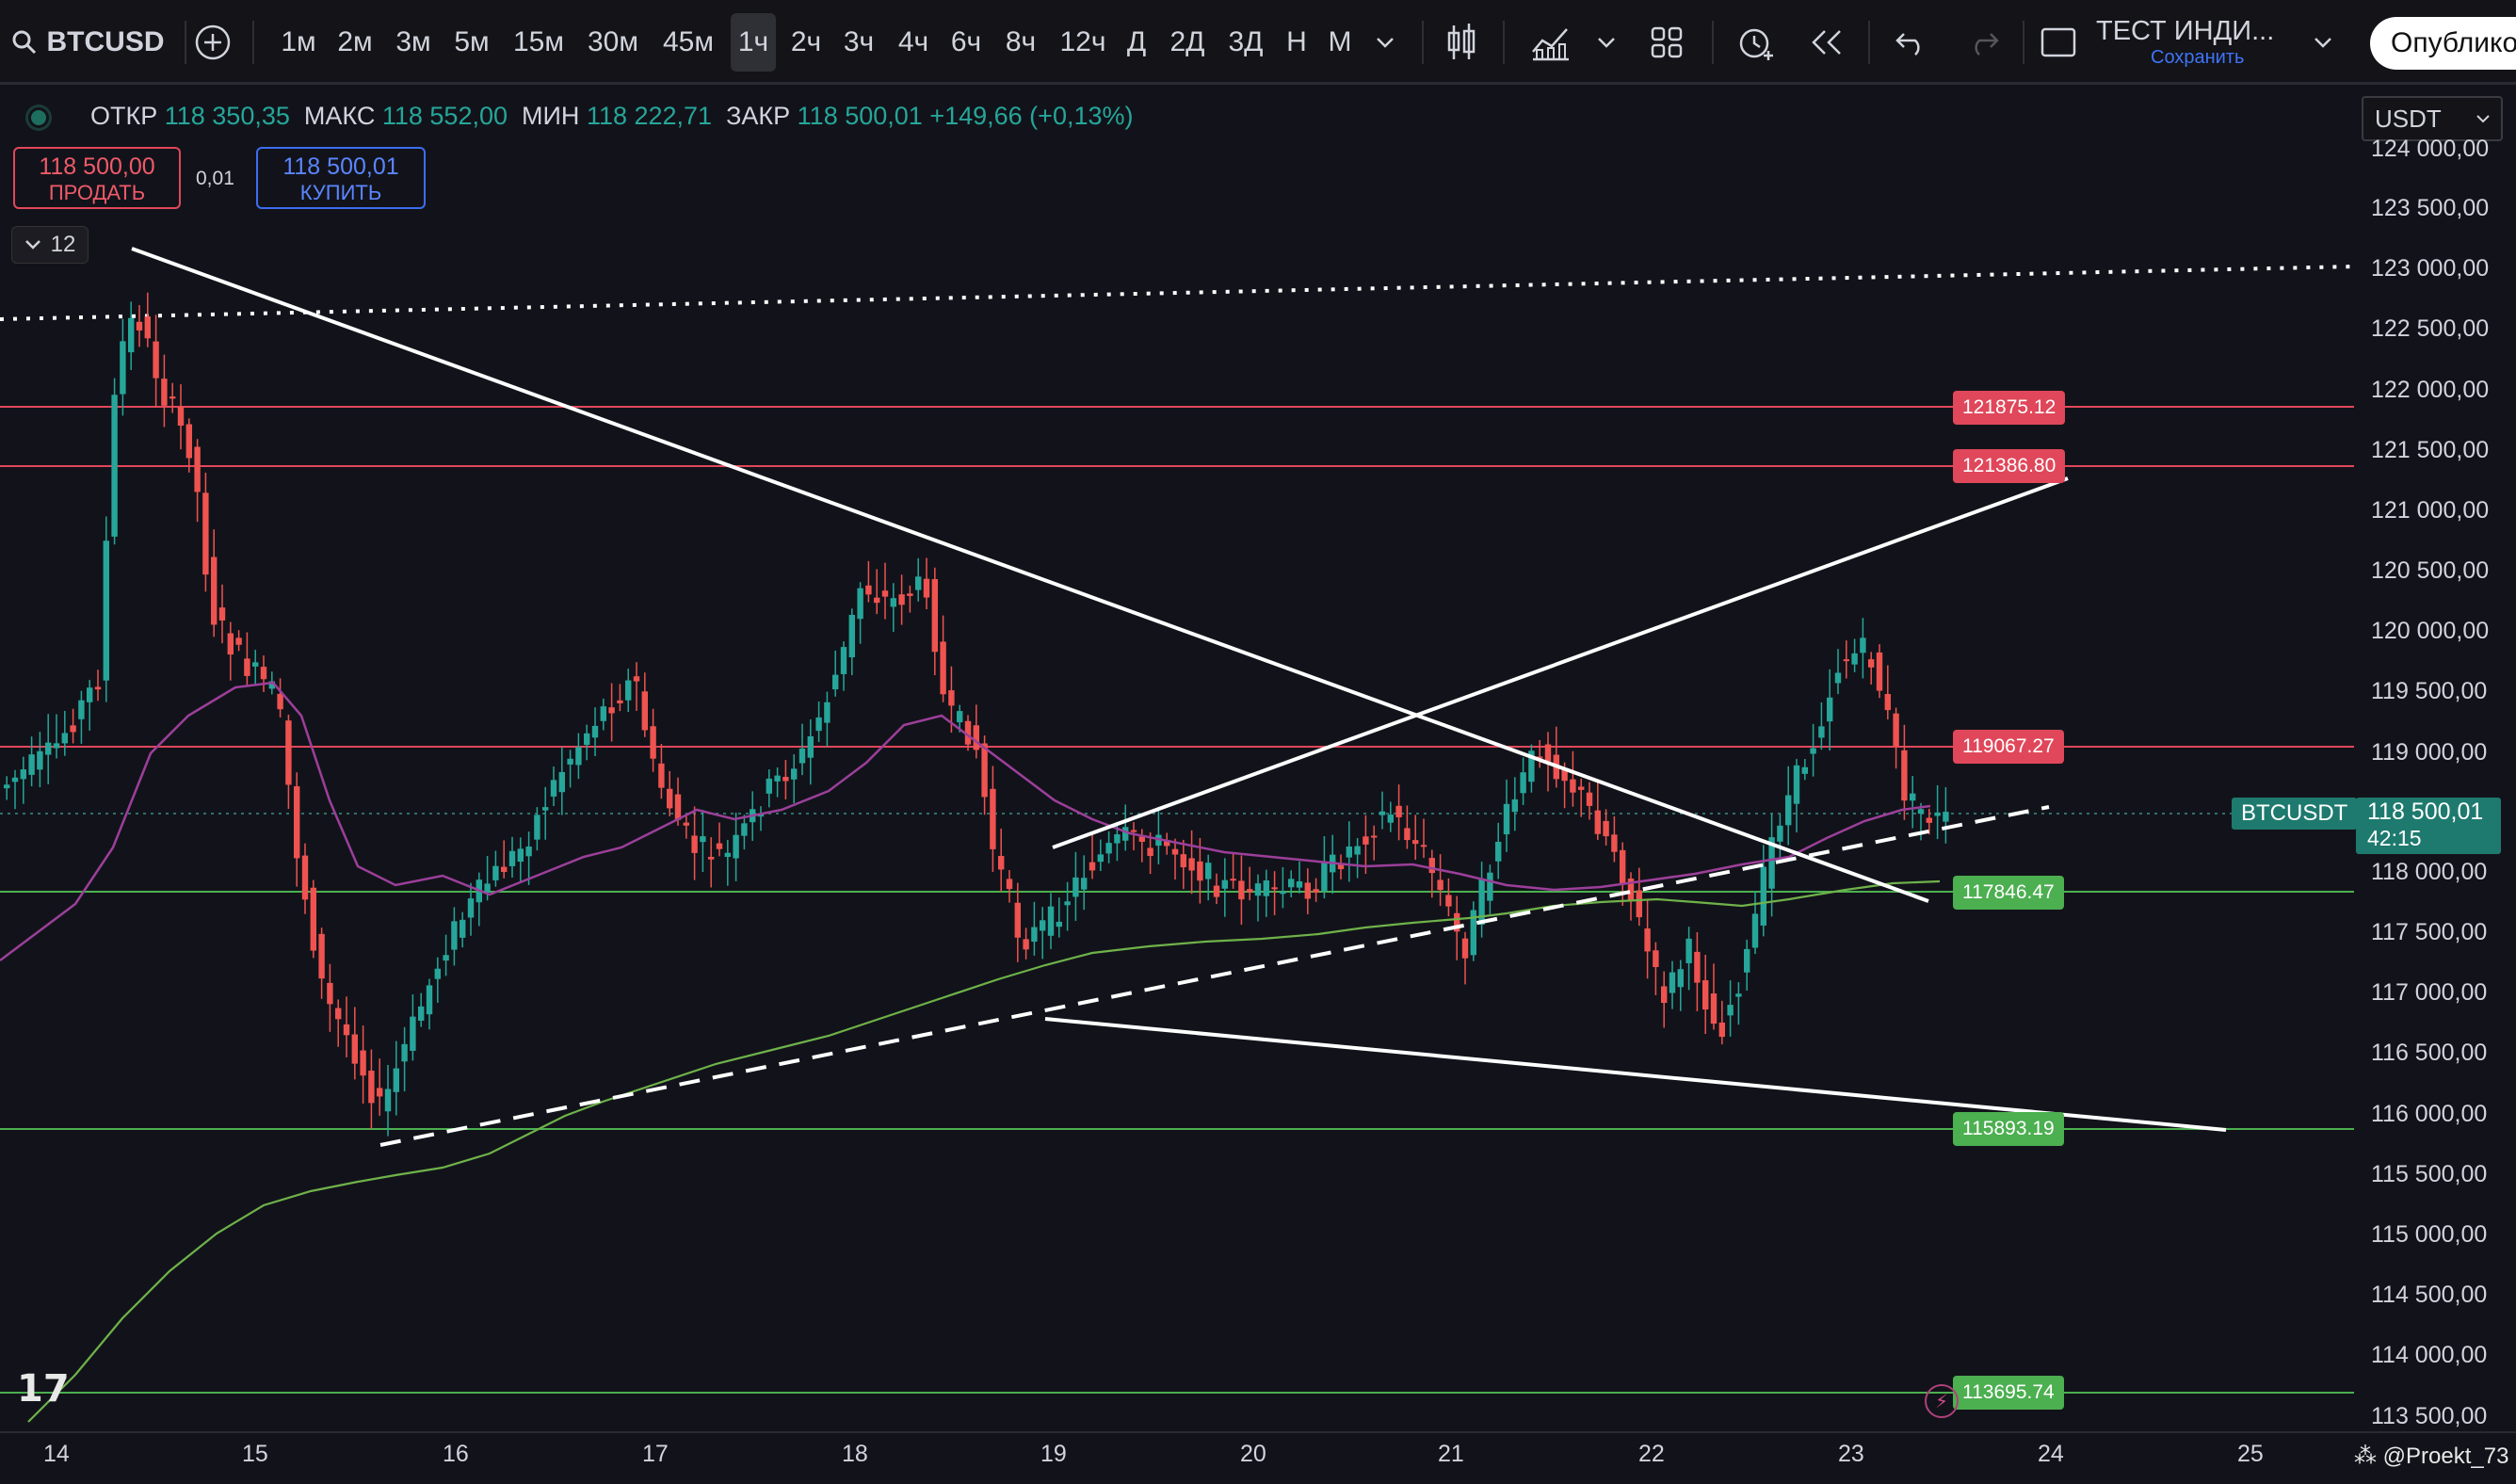  What do you see at coordinates (1021, 43) in the screenshot?
I see `timeframe-8h: 8ч` at bounding box center [1021, 43].